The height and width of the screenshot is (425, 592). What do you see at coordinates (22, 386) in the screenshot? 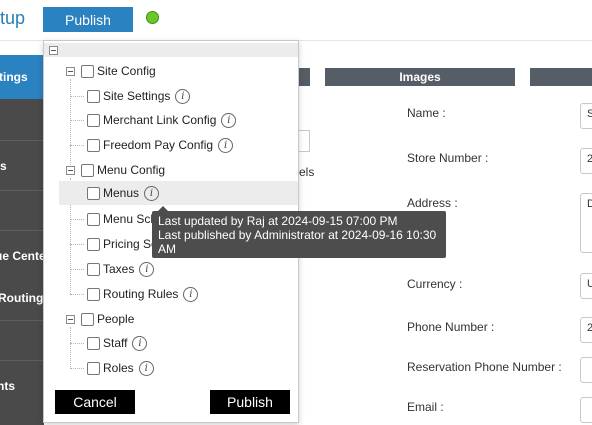
I see `sidebar-item-events: nts` at bounding box center [22, 386].